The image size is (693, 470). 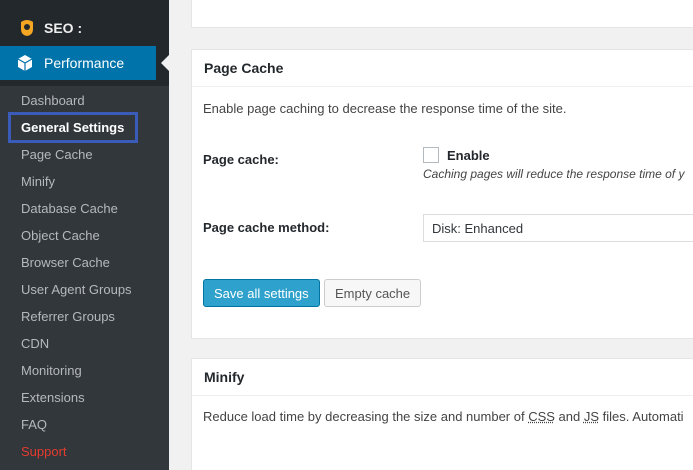 I want to click on enable-checkbox-label: Enable, so click(x=468, y=155).